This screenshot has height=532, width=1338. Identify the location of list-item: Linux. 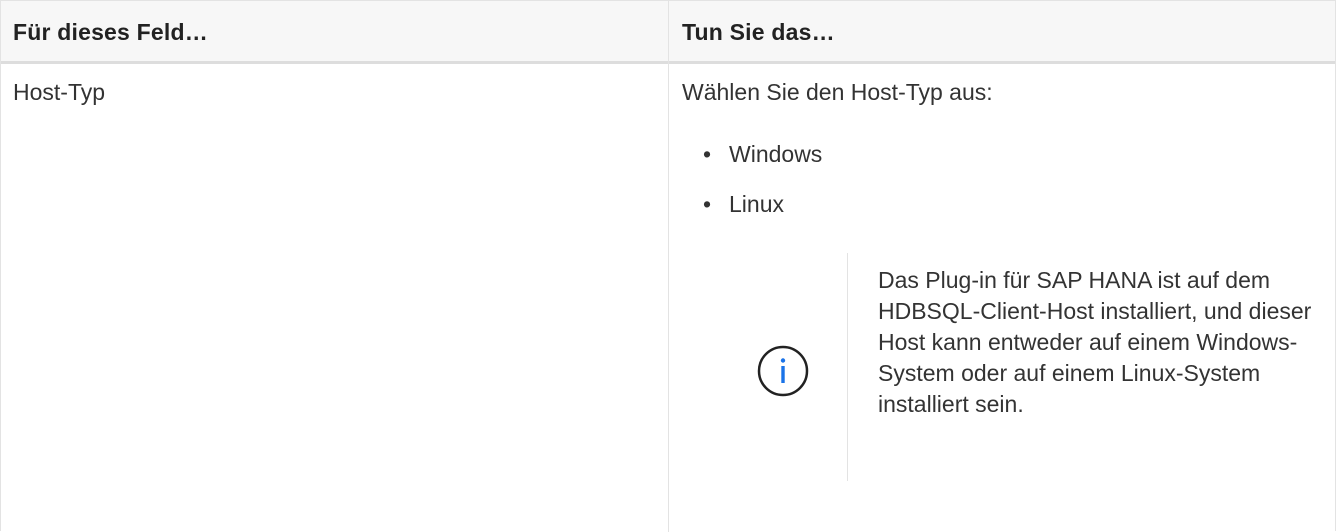
(762, 216).